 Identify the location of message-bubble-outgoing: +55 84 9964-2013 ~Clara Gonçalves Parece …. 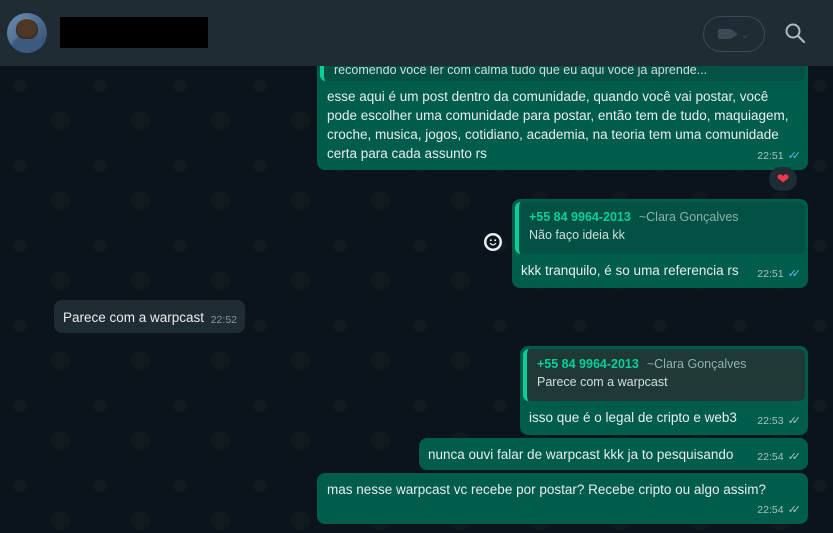
(664, 390).